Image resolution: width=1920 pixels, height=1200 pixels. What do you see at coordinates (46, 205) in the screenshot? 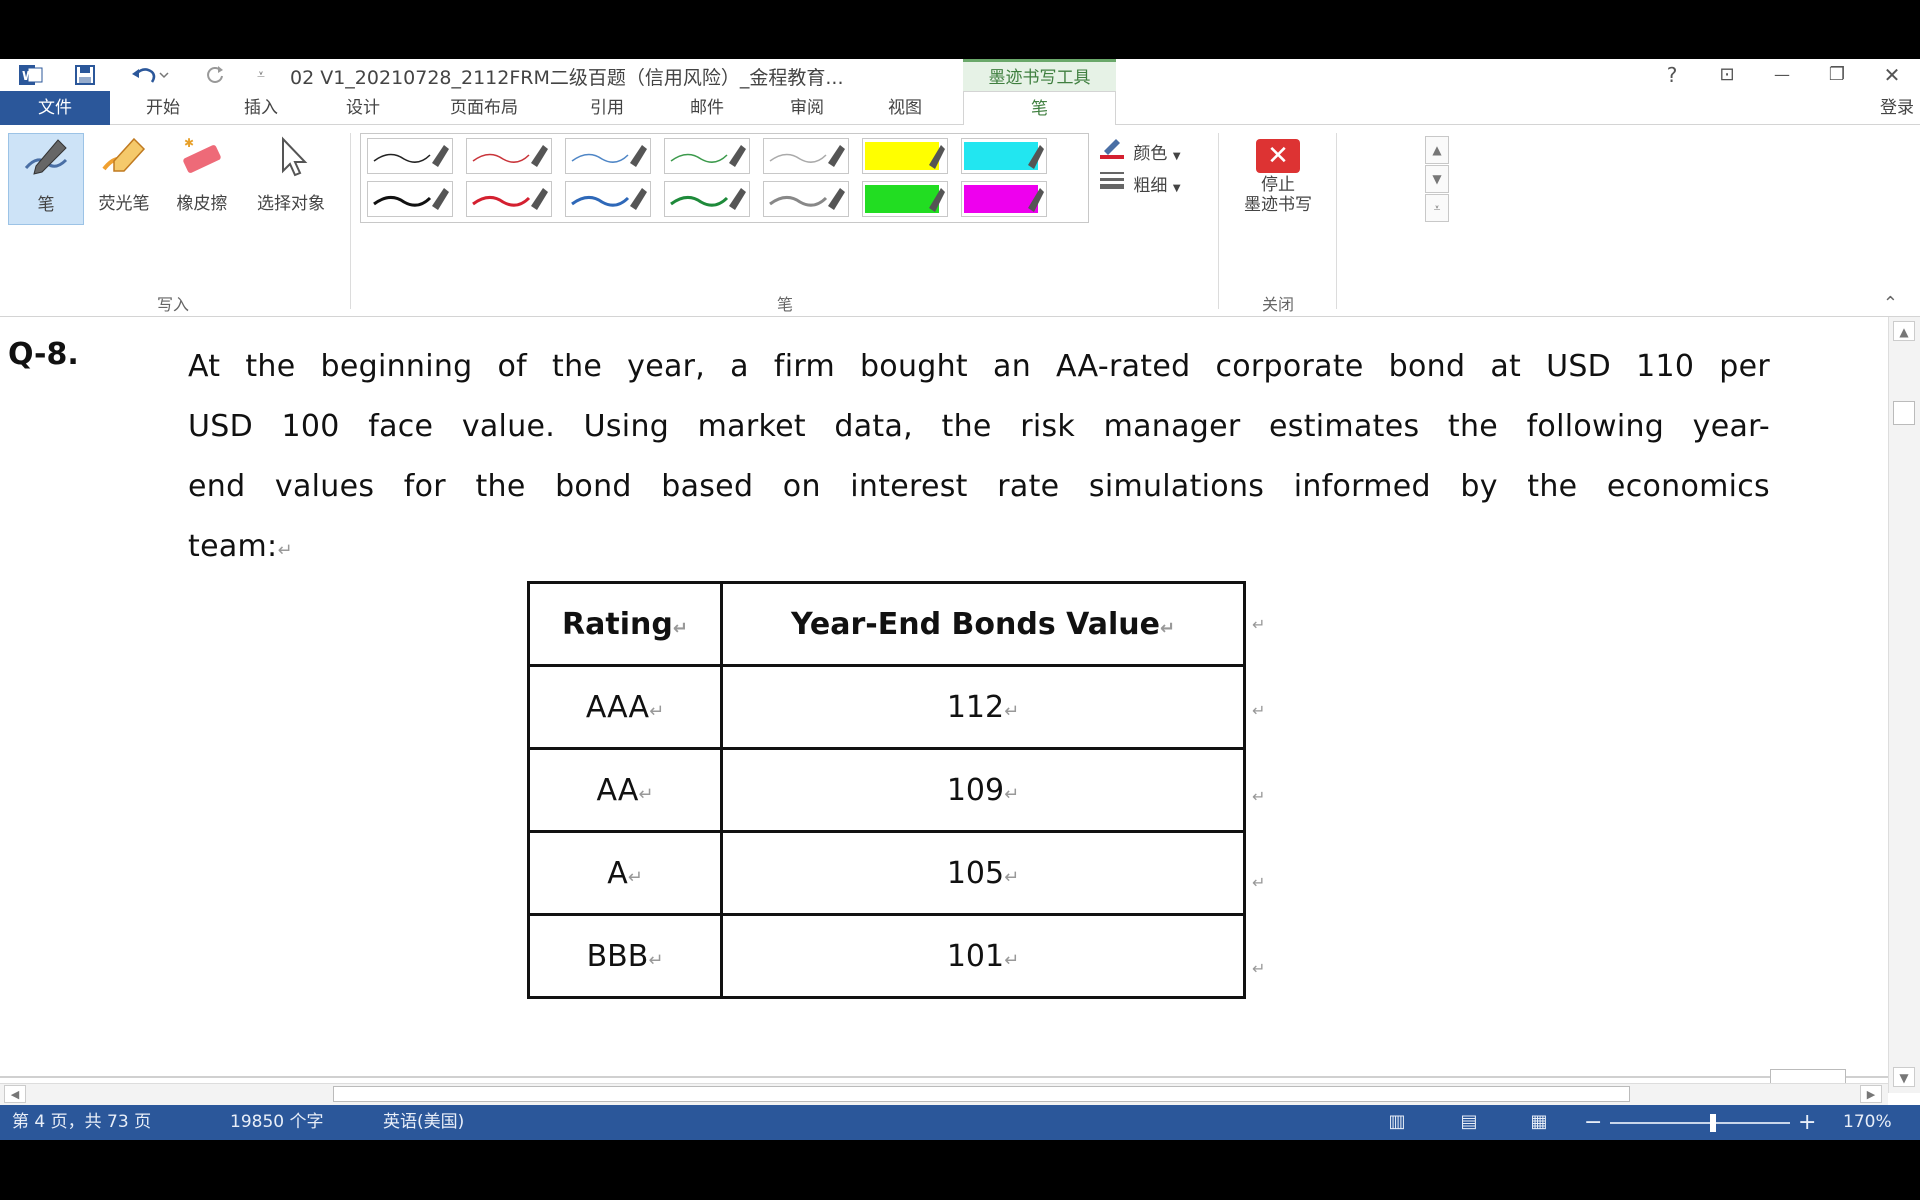
I see `pen-tool-label: 笔` at bounding box center [46, 205].